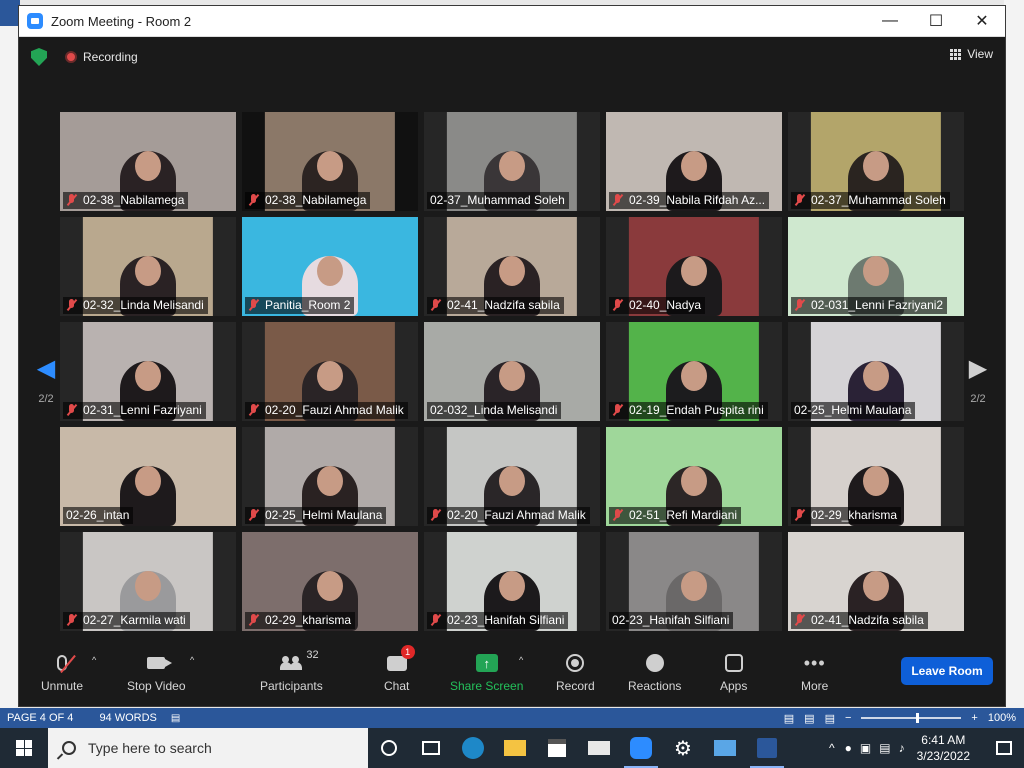 Image resolution: width=1024 pixels, height=768 pixels. What do you see at coordinates (62, 671) in the screenshot?
I see `unmute-button: Unmute` at bounding box center [62, 671].